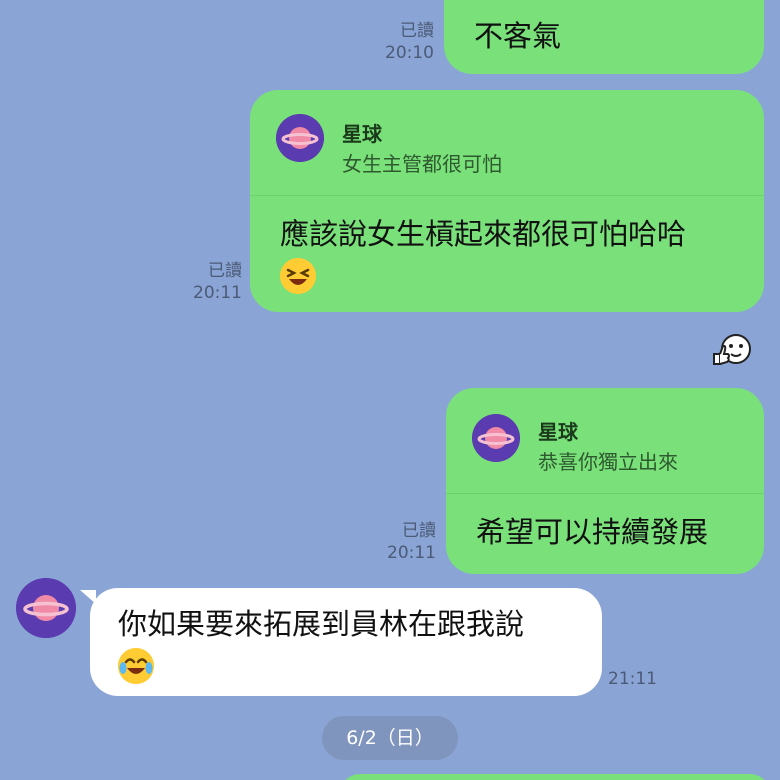 The width and height of the screenshot is (780, 780). Describe the element at coordinates (592, 532) in the screenshot. I see `message-text: 希望可以持續發展` at that location.